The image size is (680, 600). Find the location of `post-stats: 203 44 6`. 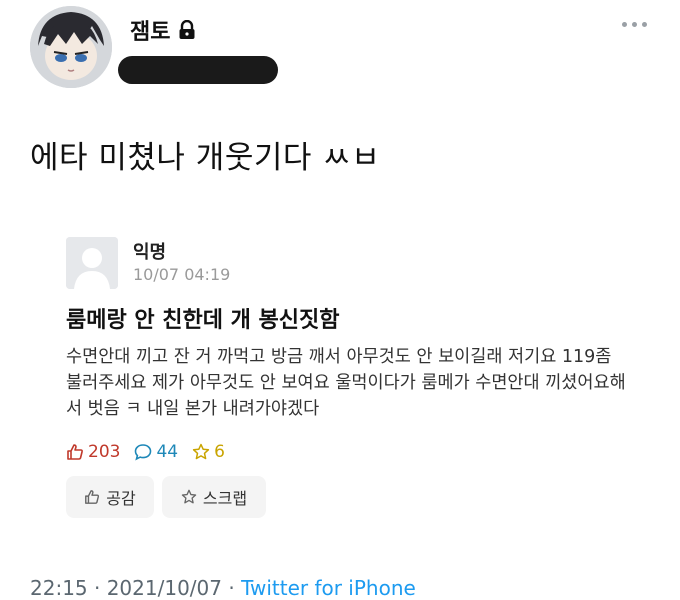

post-stats: 203 44 6 is located at coordinates (145, 452).